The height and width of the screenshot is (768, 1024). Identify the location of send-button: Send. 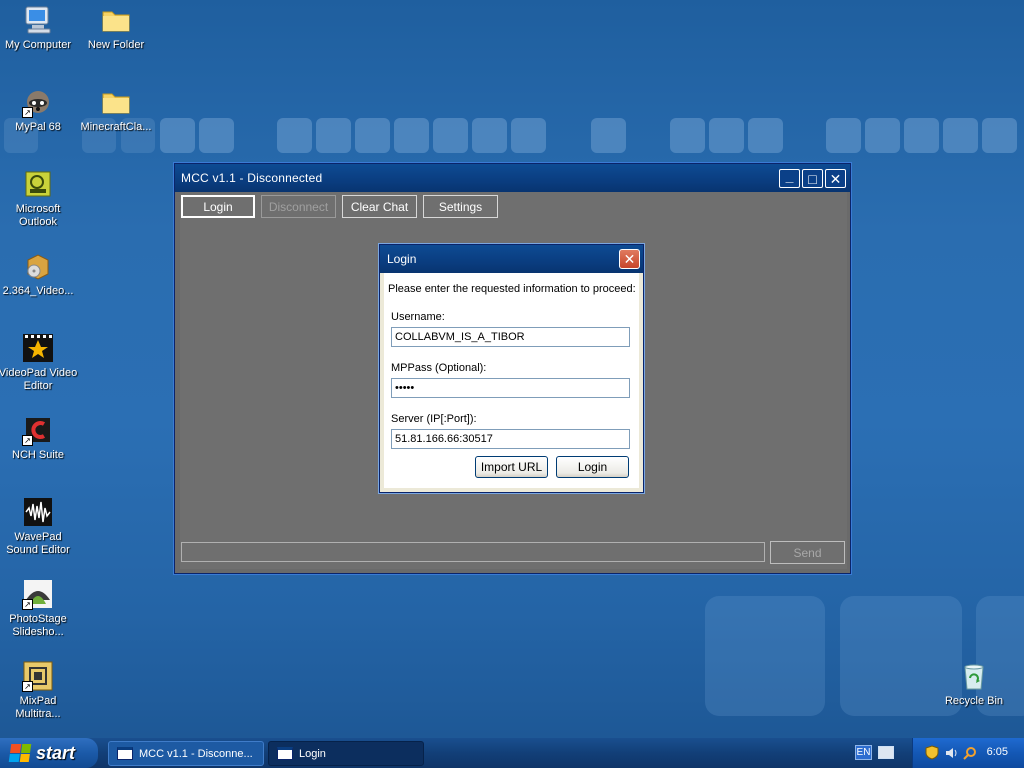
(807, 552).